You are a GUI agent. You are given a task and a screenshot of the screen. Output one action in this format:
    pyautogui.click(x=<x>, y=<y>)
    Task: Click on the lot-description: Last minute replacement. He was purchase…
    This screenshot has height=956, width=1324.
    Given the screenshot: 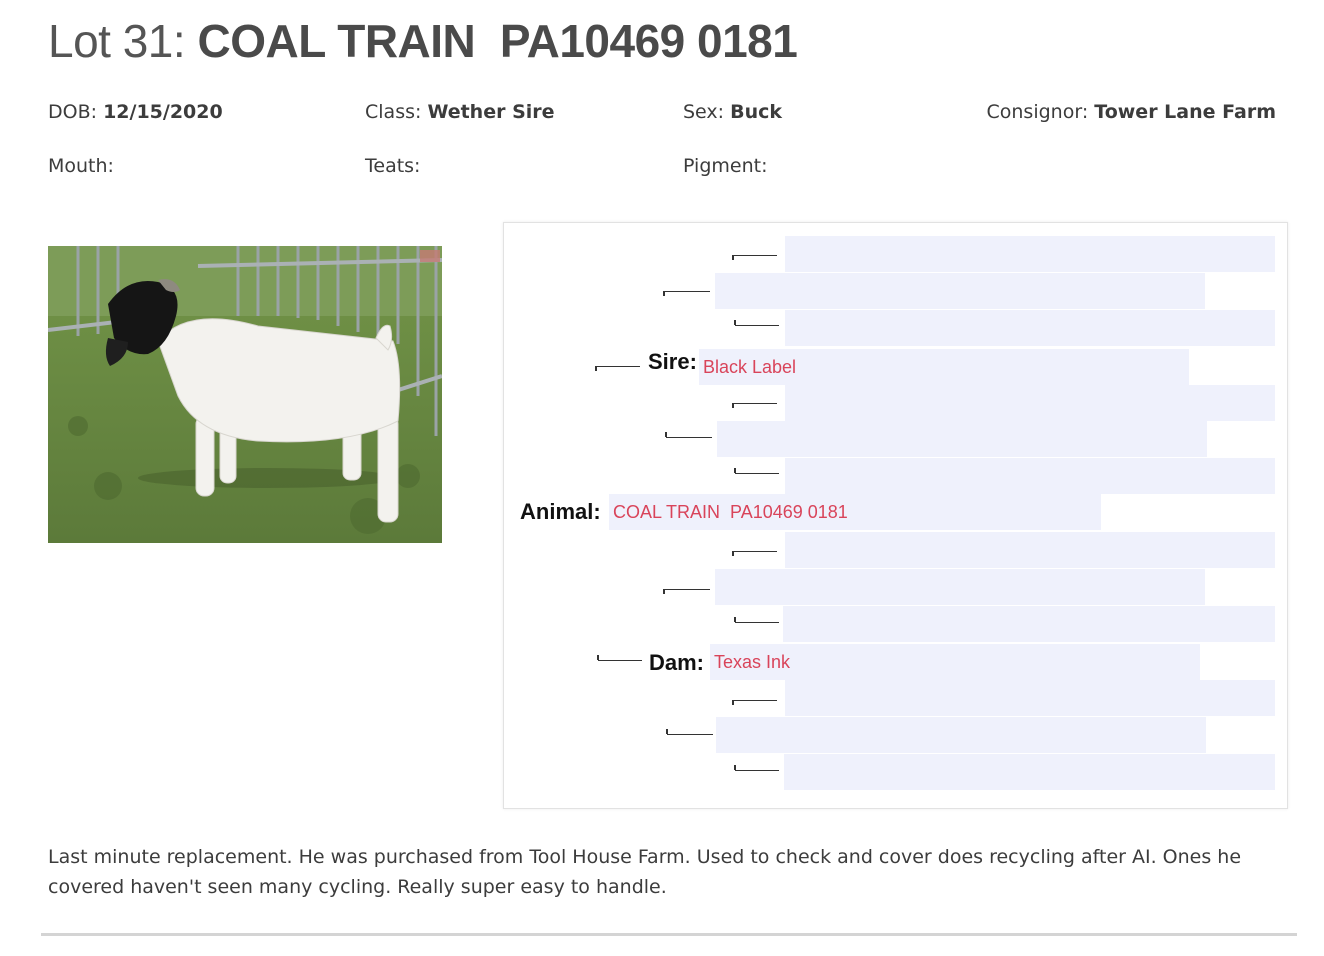 What is the action you would take?
    pyautogui.click(x=645, y=872)
    